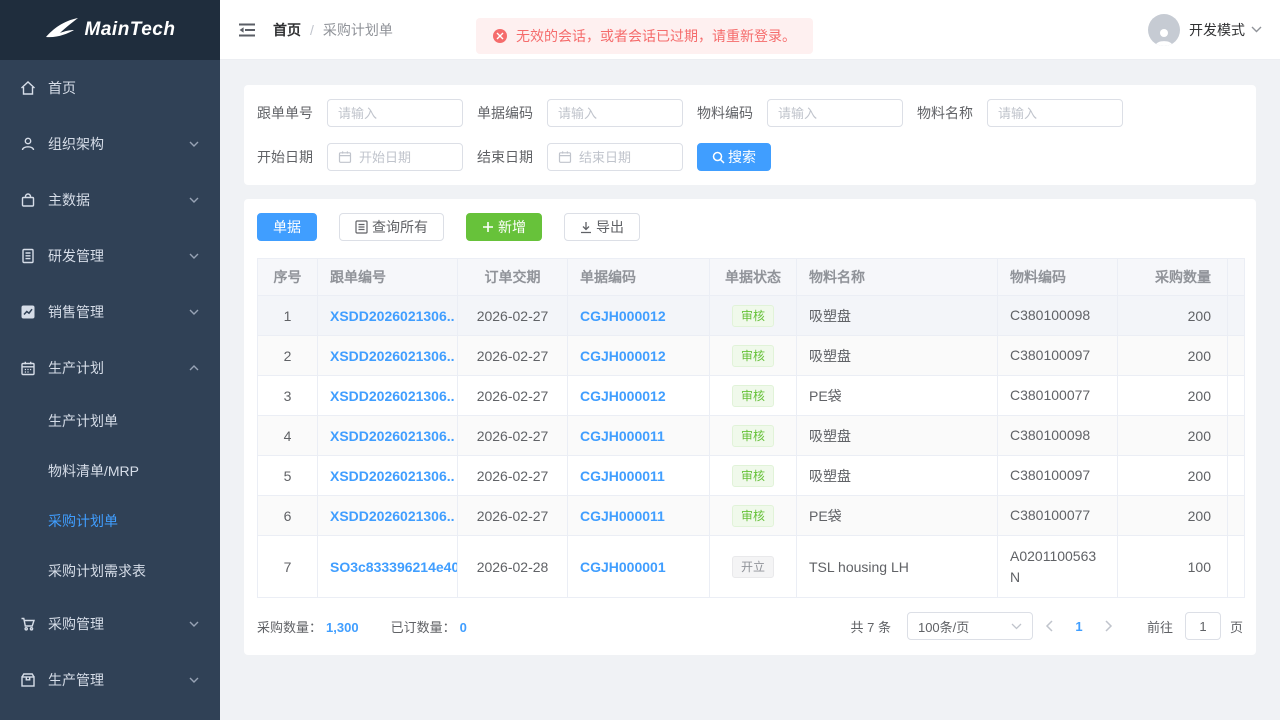 Image resolution: width=1280 pixels, height=720 pixels. Describe the element at coordinates (287, 566) in the screenshot. I see `row-index: 7` at that location.